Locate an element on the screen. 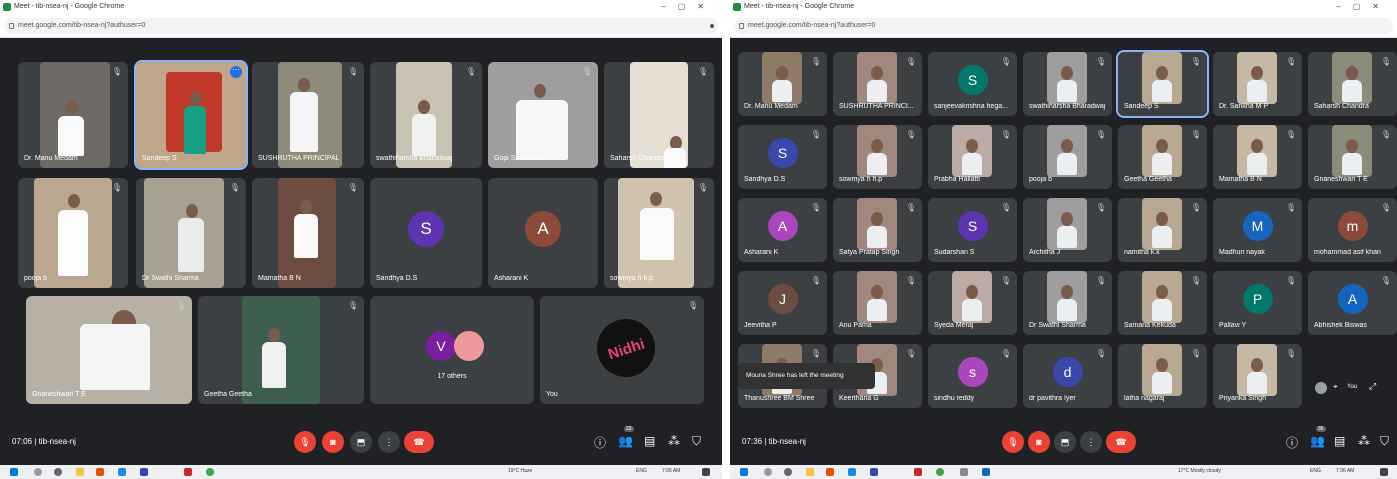 The image size is (1397, 479). participant-tile: J 🎙 Jeevitha P is located at coordinates (782, 303).